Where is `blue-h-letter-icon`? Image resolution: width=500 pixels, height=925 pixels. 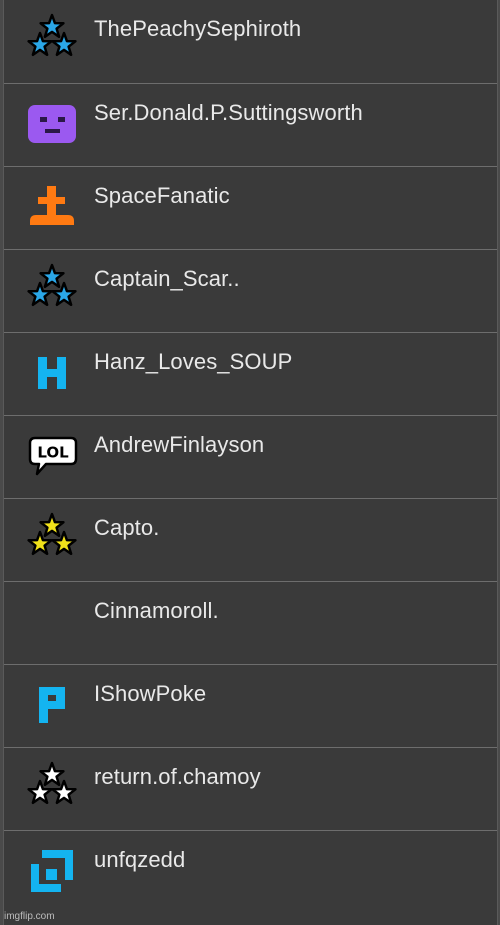
blue-h-letter-icon is located at coordinates (52, 373).